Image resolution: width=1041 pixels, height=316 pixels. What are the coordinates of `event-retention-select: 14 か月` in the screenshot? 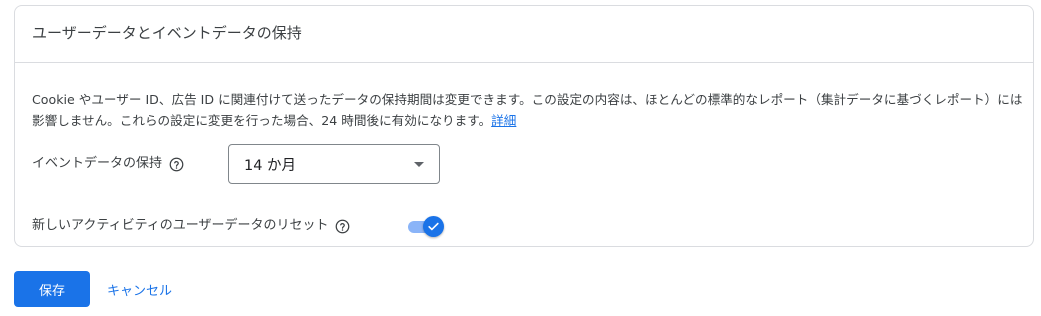 It's located at (334, 164).